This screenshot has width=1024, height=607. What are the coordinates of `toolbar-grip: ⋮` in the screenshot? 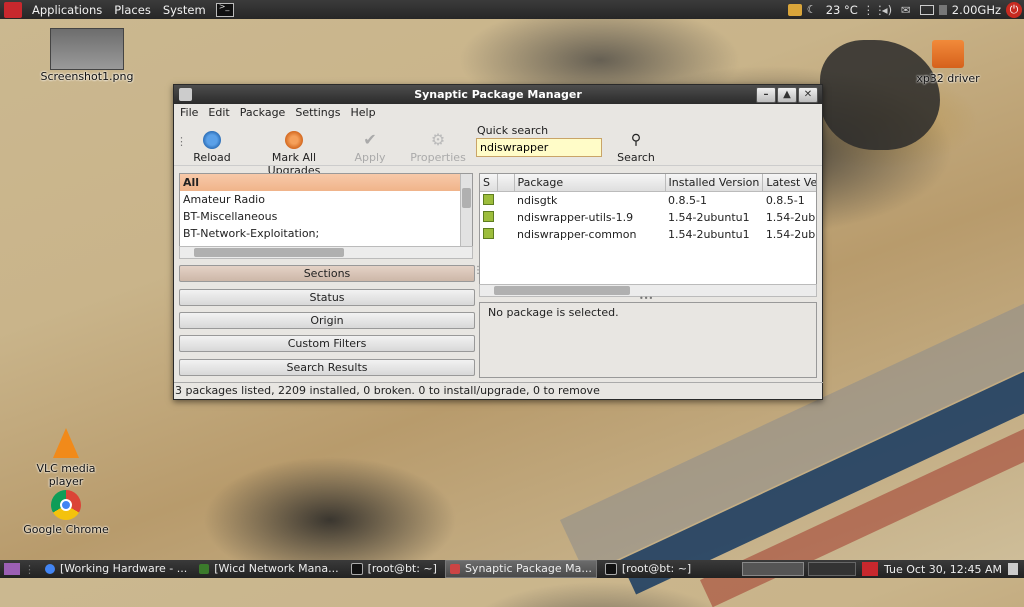 It's located at (181, 141).